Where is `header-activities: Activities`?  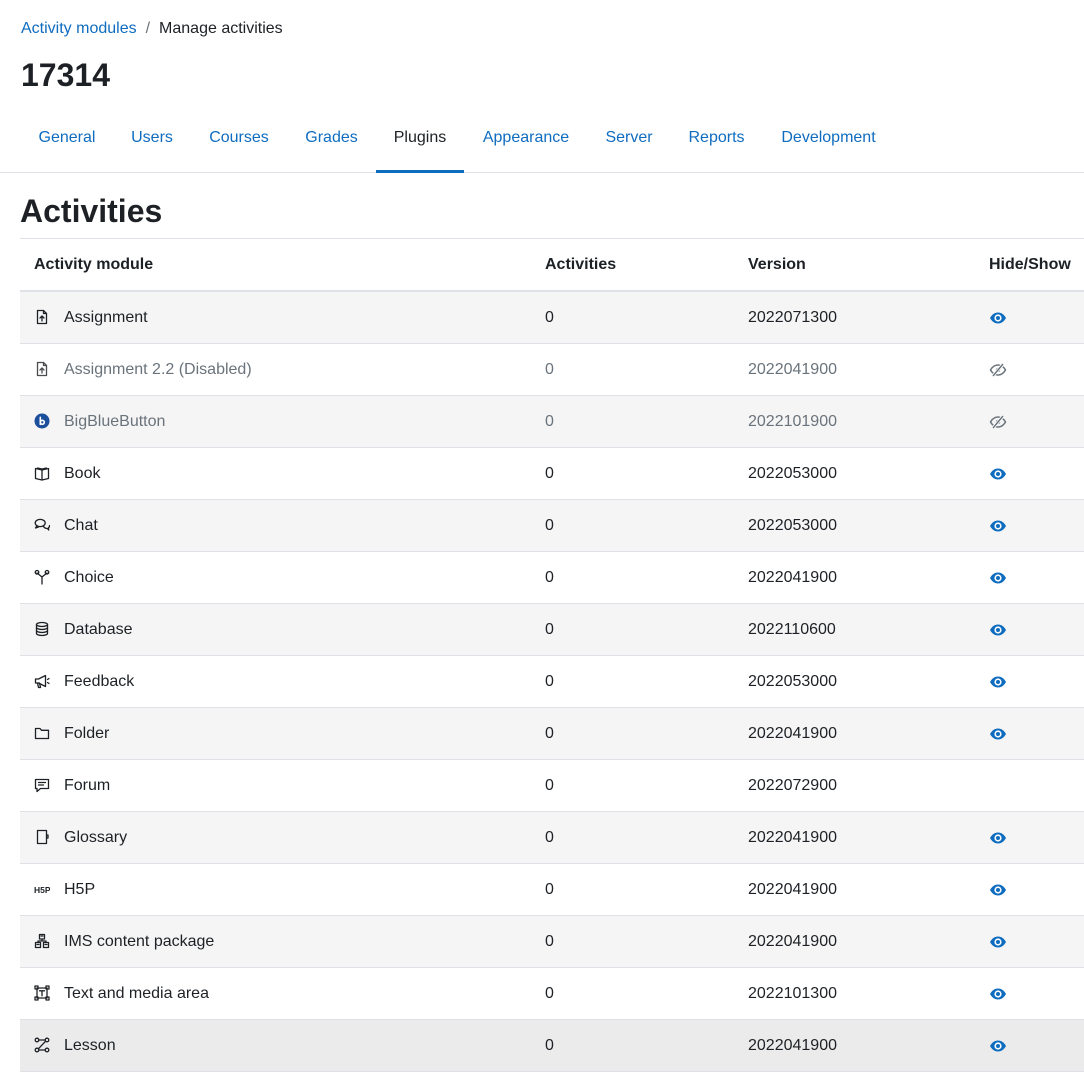 header-activities: Activities is located at coordinates (580, 265).